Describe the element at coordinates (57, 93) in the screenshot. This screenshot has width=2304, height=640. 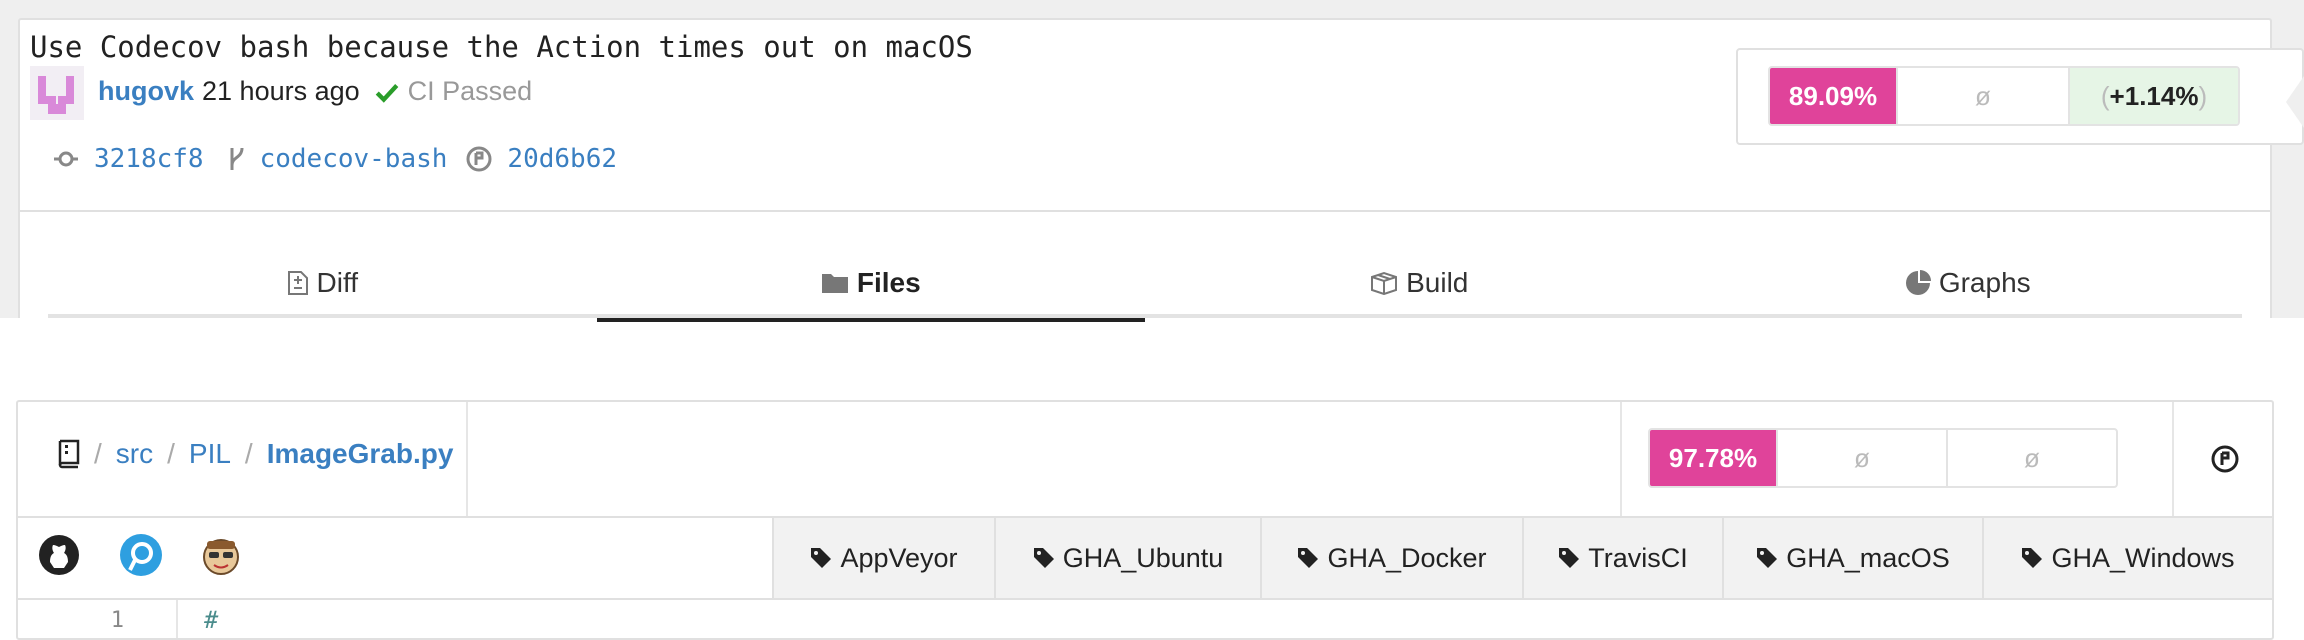
I see `avatar` at that location.